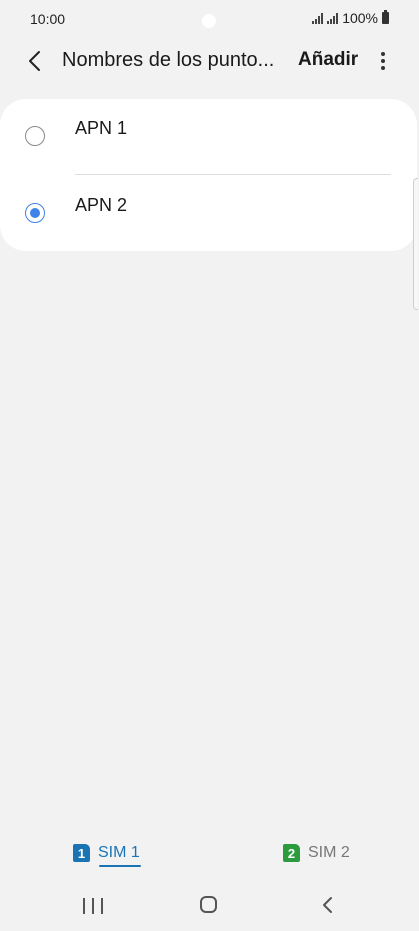  I want to click on sim-2-icon: 2, so click(291, 853).